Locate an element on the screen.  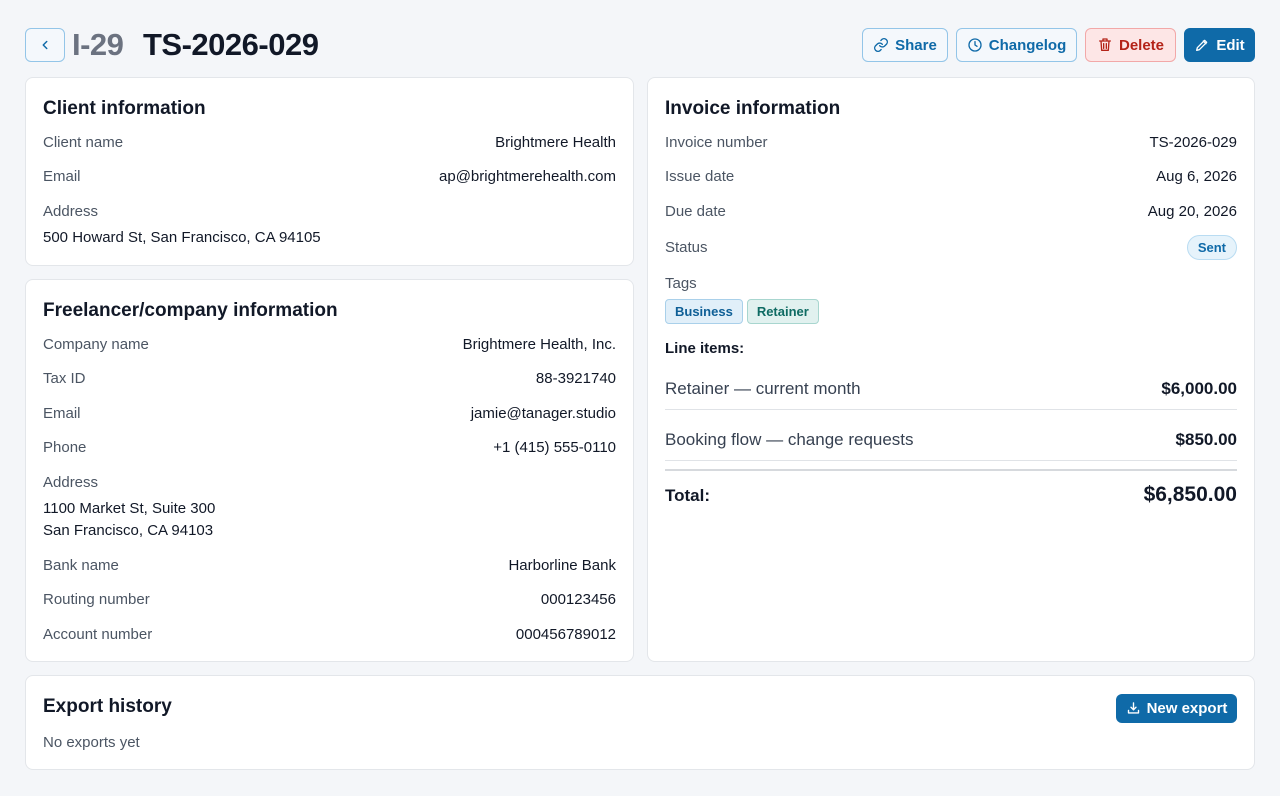
company-name-row: Company name Brightmere Health, Inc. is located at coordinates (329, 346).